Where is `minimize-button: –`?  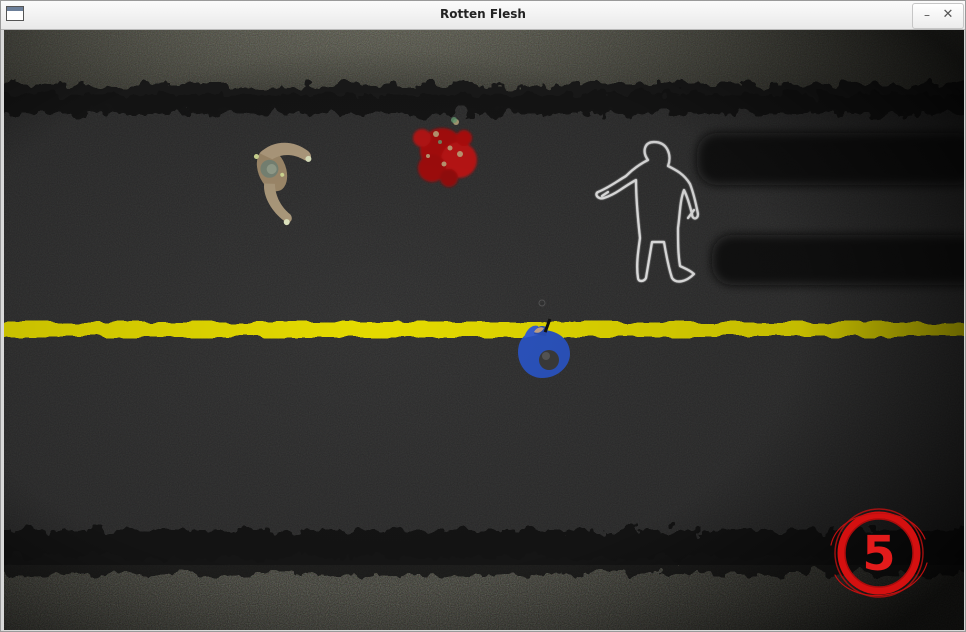
minimize-button: – is located at coordinates (927, 15).